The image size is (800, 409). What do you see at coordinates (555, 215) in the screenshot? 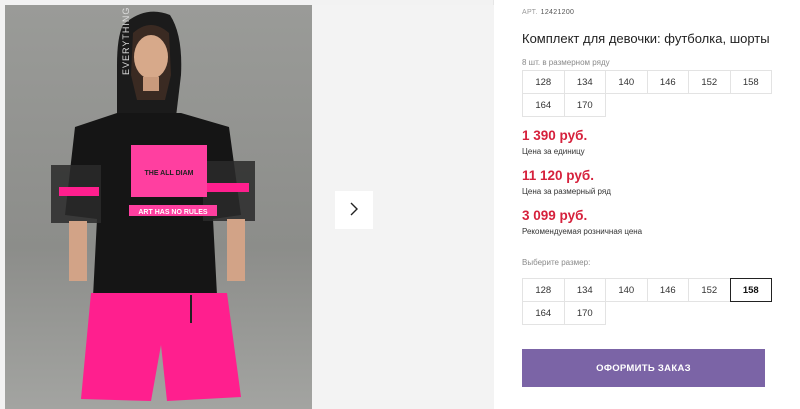
I see `retail-price: 3 099 руб.` at bounding box center [555, 215].